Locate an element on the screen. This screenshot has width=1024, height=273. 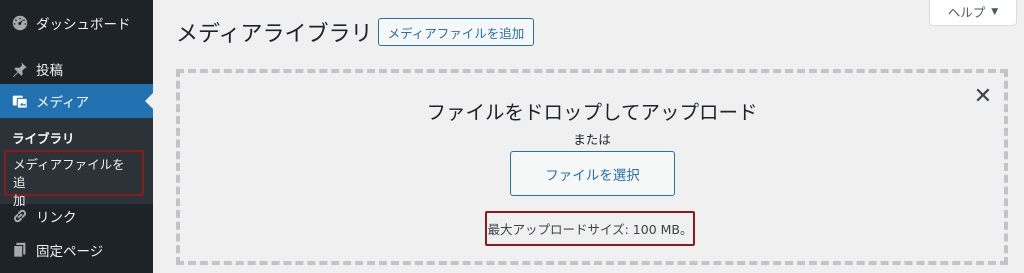
add-new-media-button: メディアファイルを追加 is located at coordinates (456, 32).